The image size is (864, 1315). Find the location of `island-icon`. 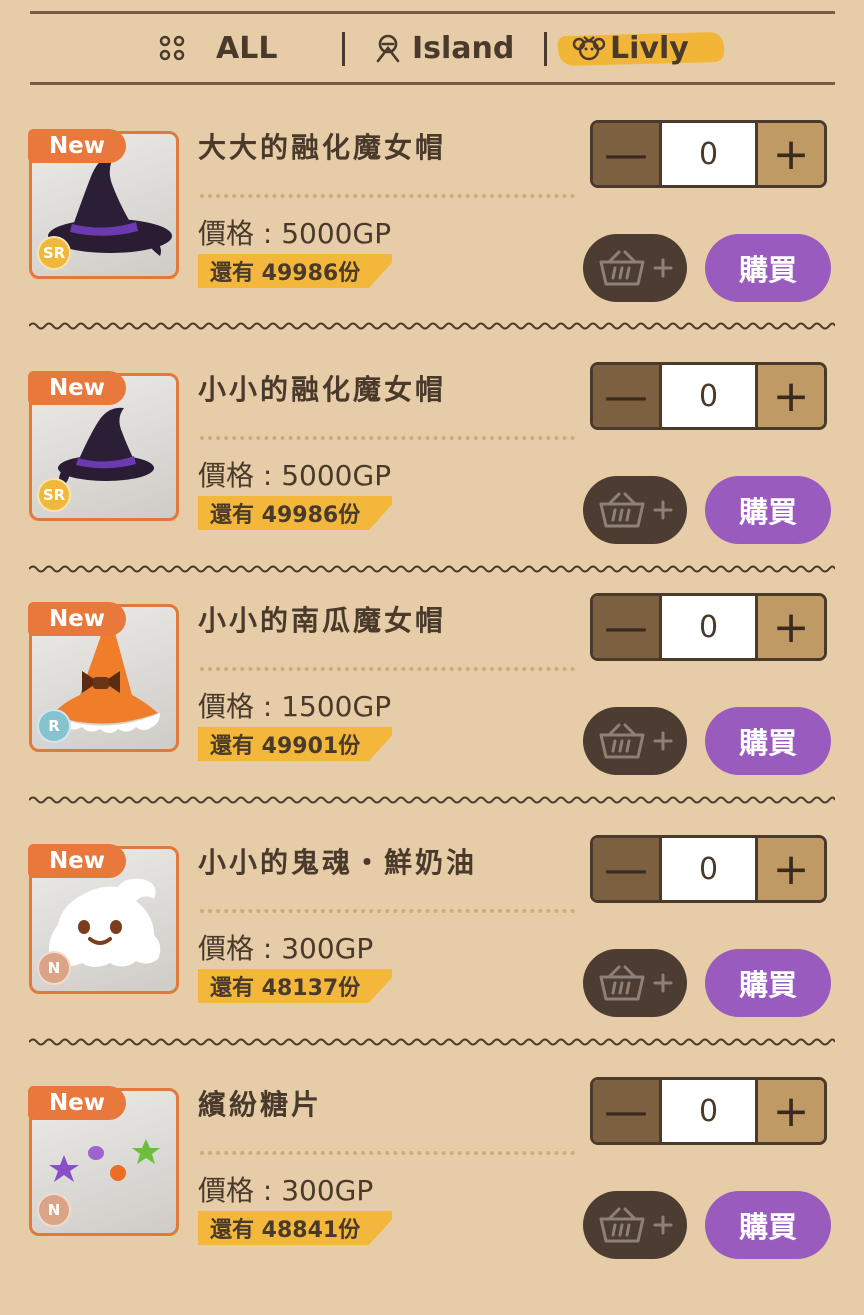

island-icon is located at coordinates (388, 48).